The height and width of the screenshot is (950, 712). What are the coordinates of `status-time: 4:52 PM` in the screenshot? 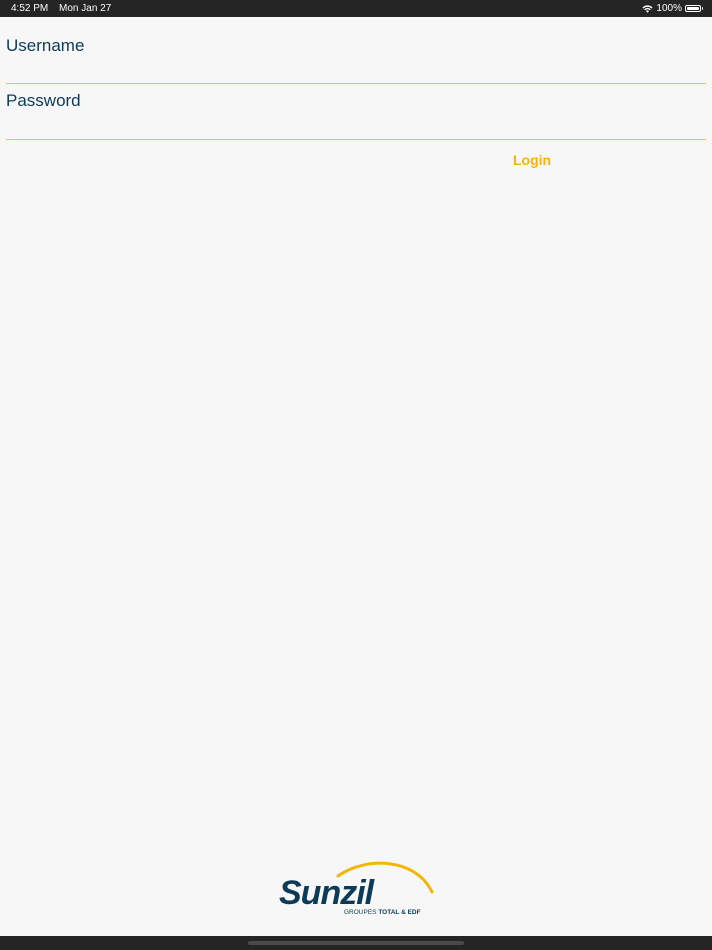 It's located at (30, 8).